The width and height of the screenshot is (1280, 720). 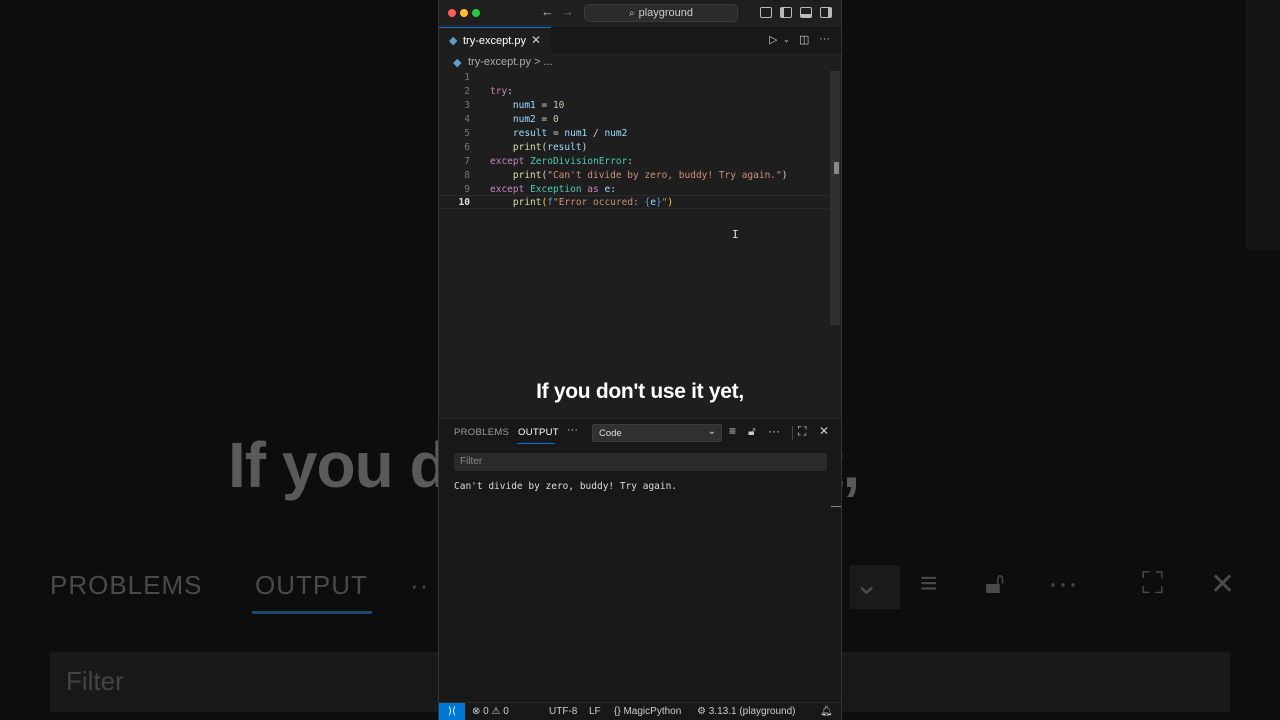 I want to click on maximize-panel-icon: ⛶, so click(x=802, y=431).